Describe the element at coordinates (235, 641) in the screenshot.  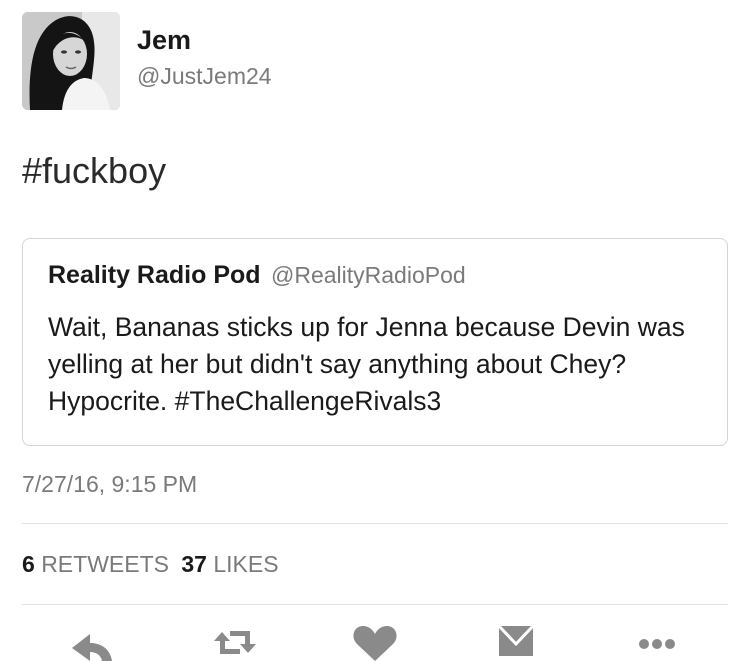
I see `retweet-icon` at that location.